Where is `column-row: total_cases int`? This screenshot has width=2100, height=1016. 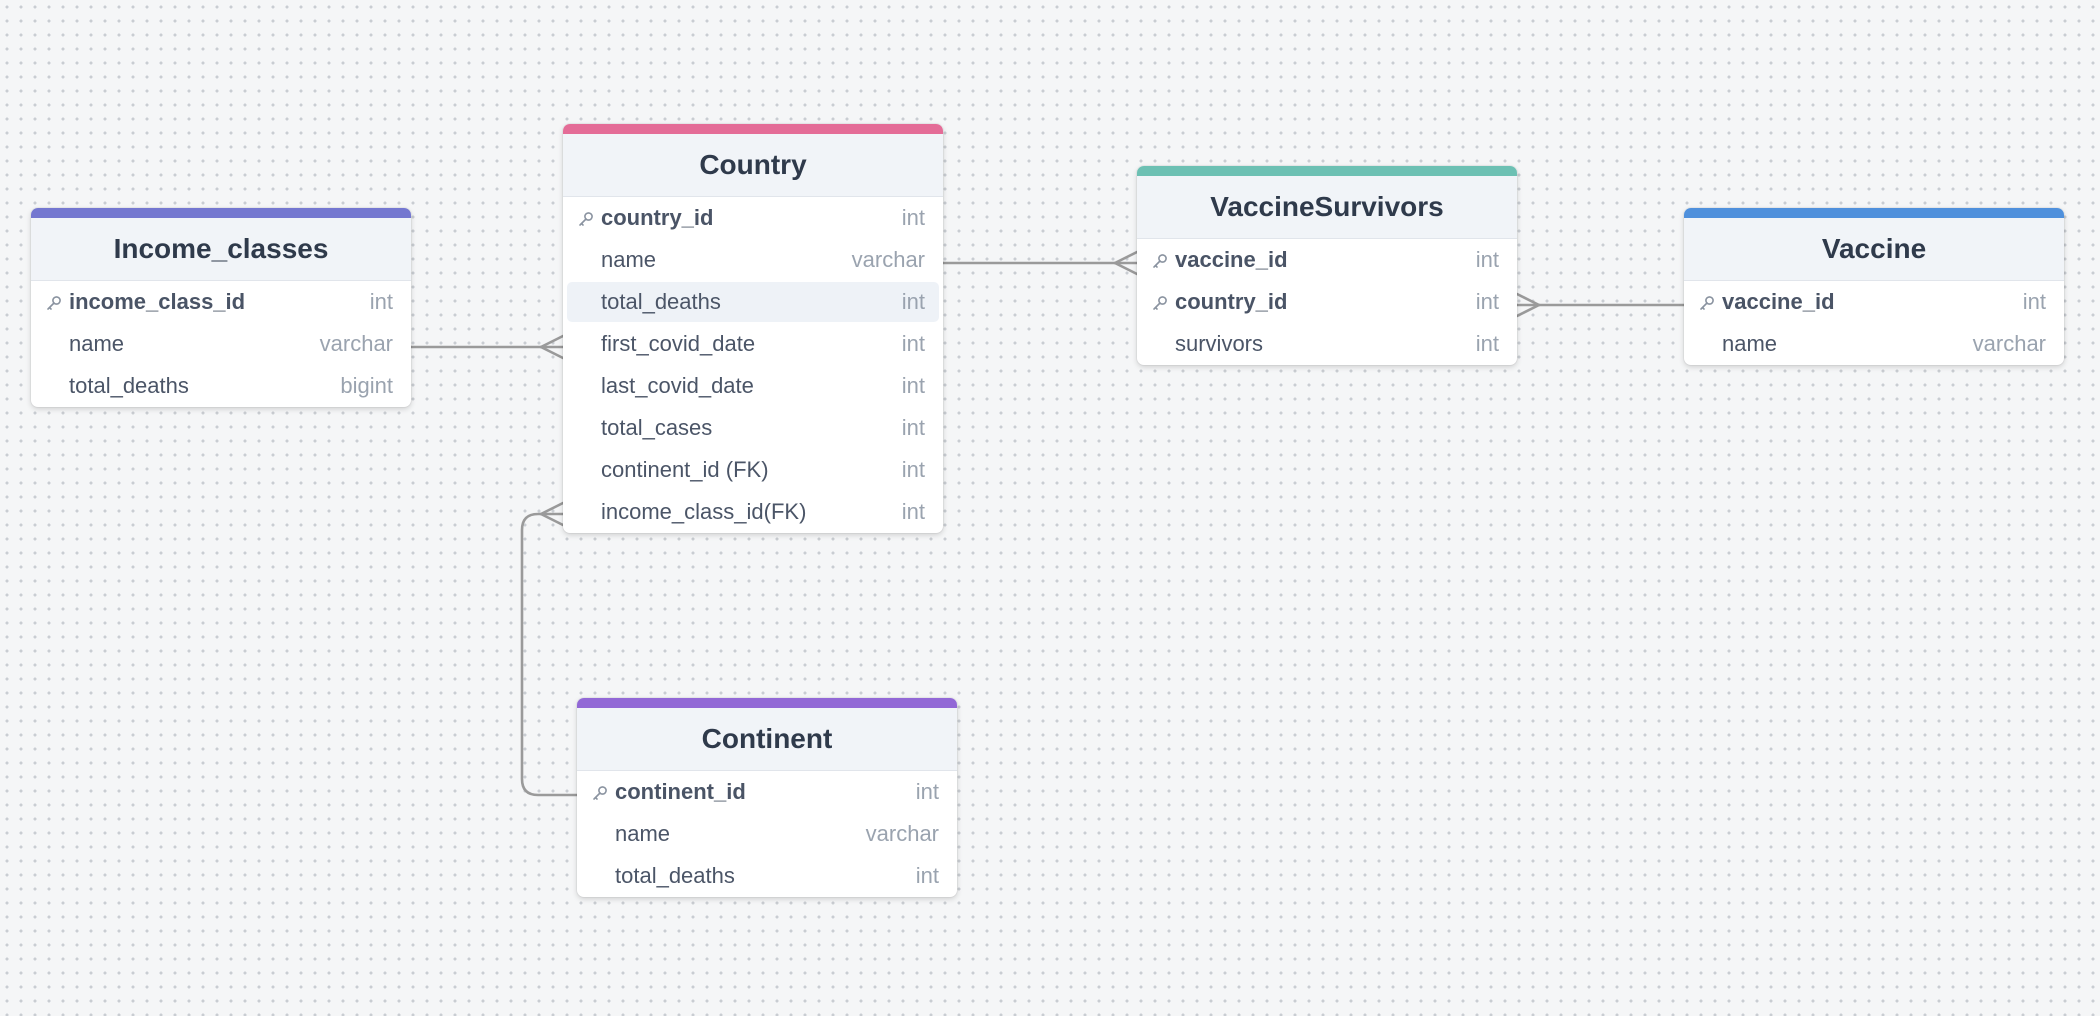
column-row: total_cases int is located at coordinates (753, 428).